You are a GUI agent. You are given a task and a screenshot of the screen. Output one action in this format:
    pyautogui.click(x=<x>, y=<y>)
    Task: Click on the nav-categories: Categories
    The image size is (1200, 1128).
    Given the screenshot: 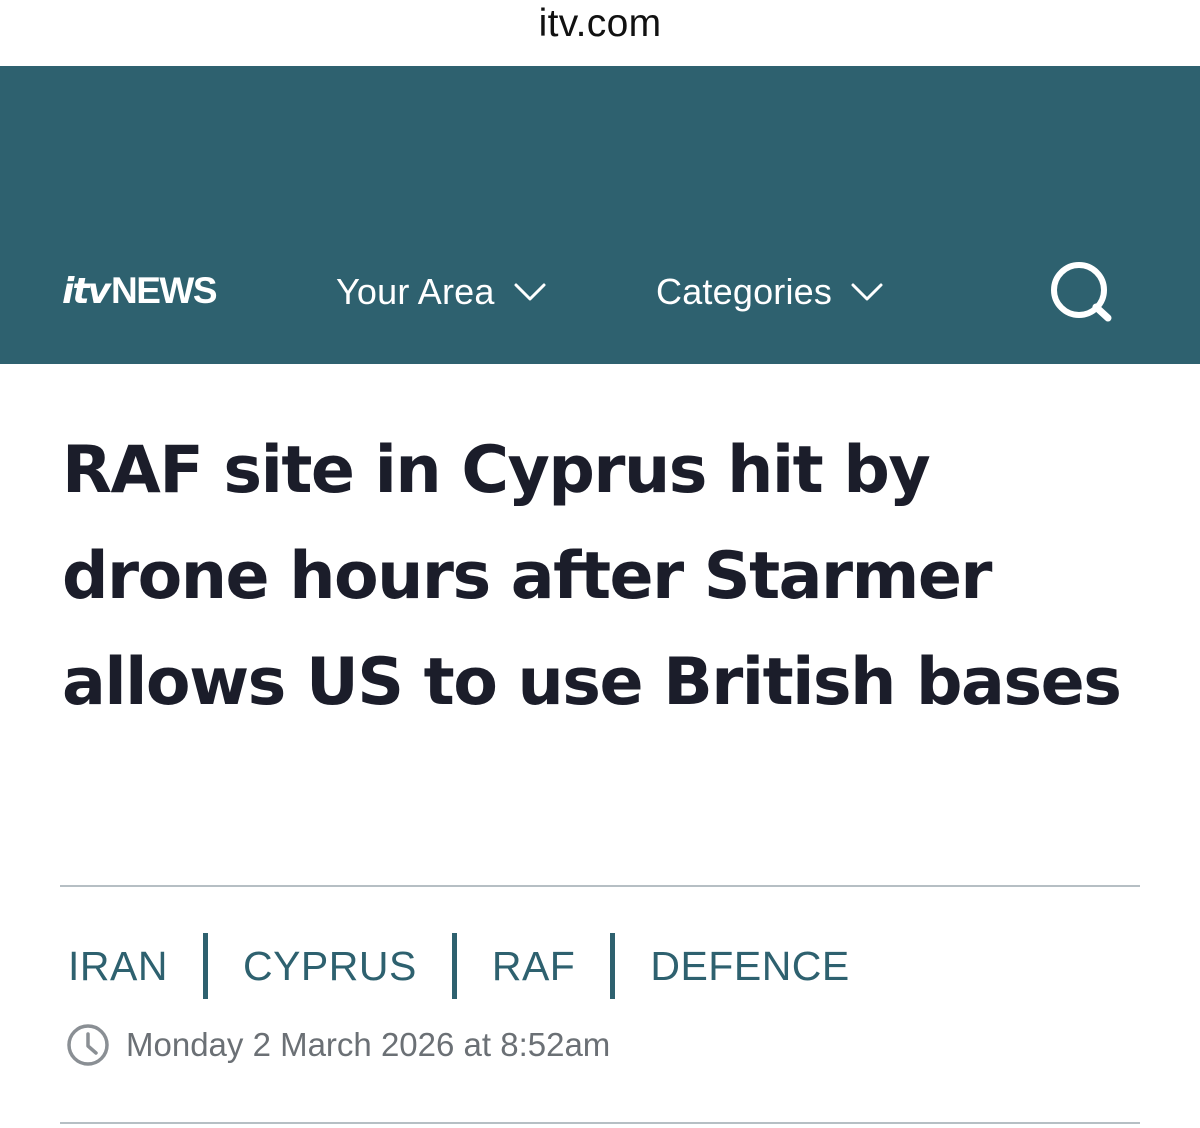 What is the action you would take?
    pyautogui.click(x=770, y=292)
    